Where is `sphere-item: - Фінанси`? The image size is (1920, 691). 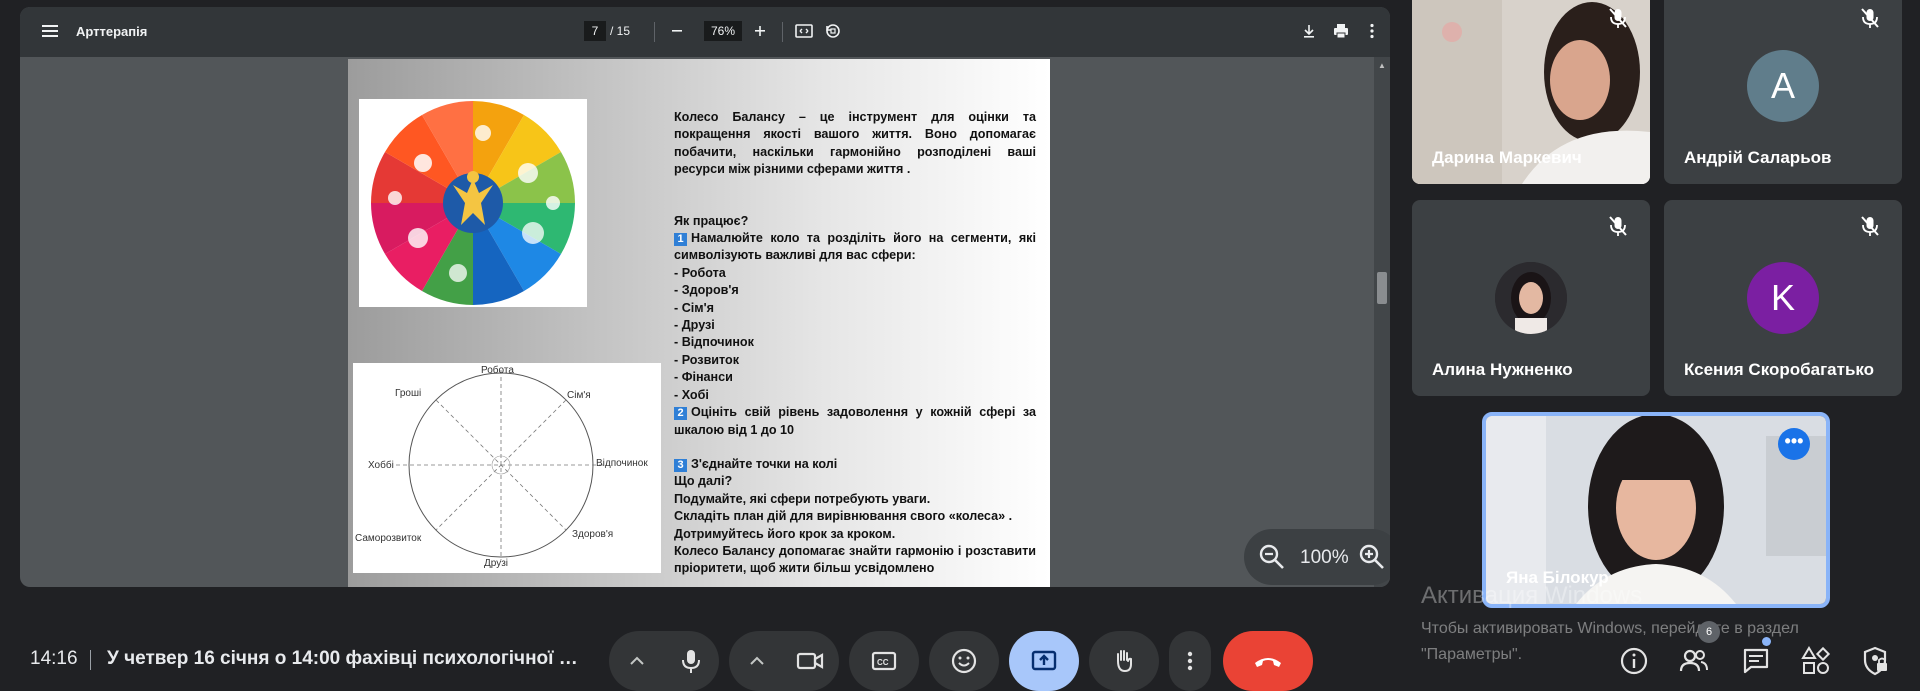
sphere-item: - Фінанси is located at coordinates (703, 377).